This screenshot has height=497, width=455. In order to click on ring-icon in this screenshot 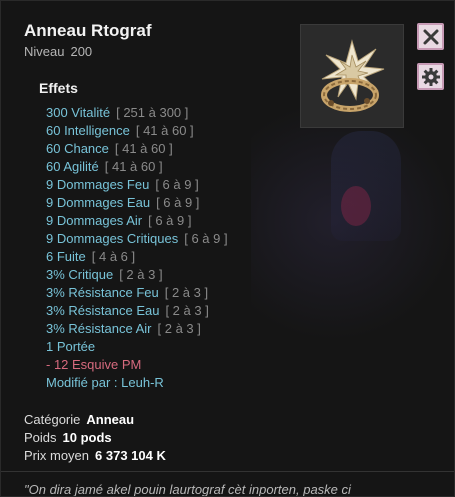, I will do `click(353, 75)`.